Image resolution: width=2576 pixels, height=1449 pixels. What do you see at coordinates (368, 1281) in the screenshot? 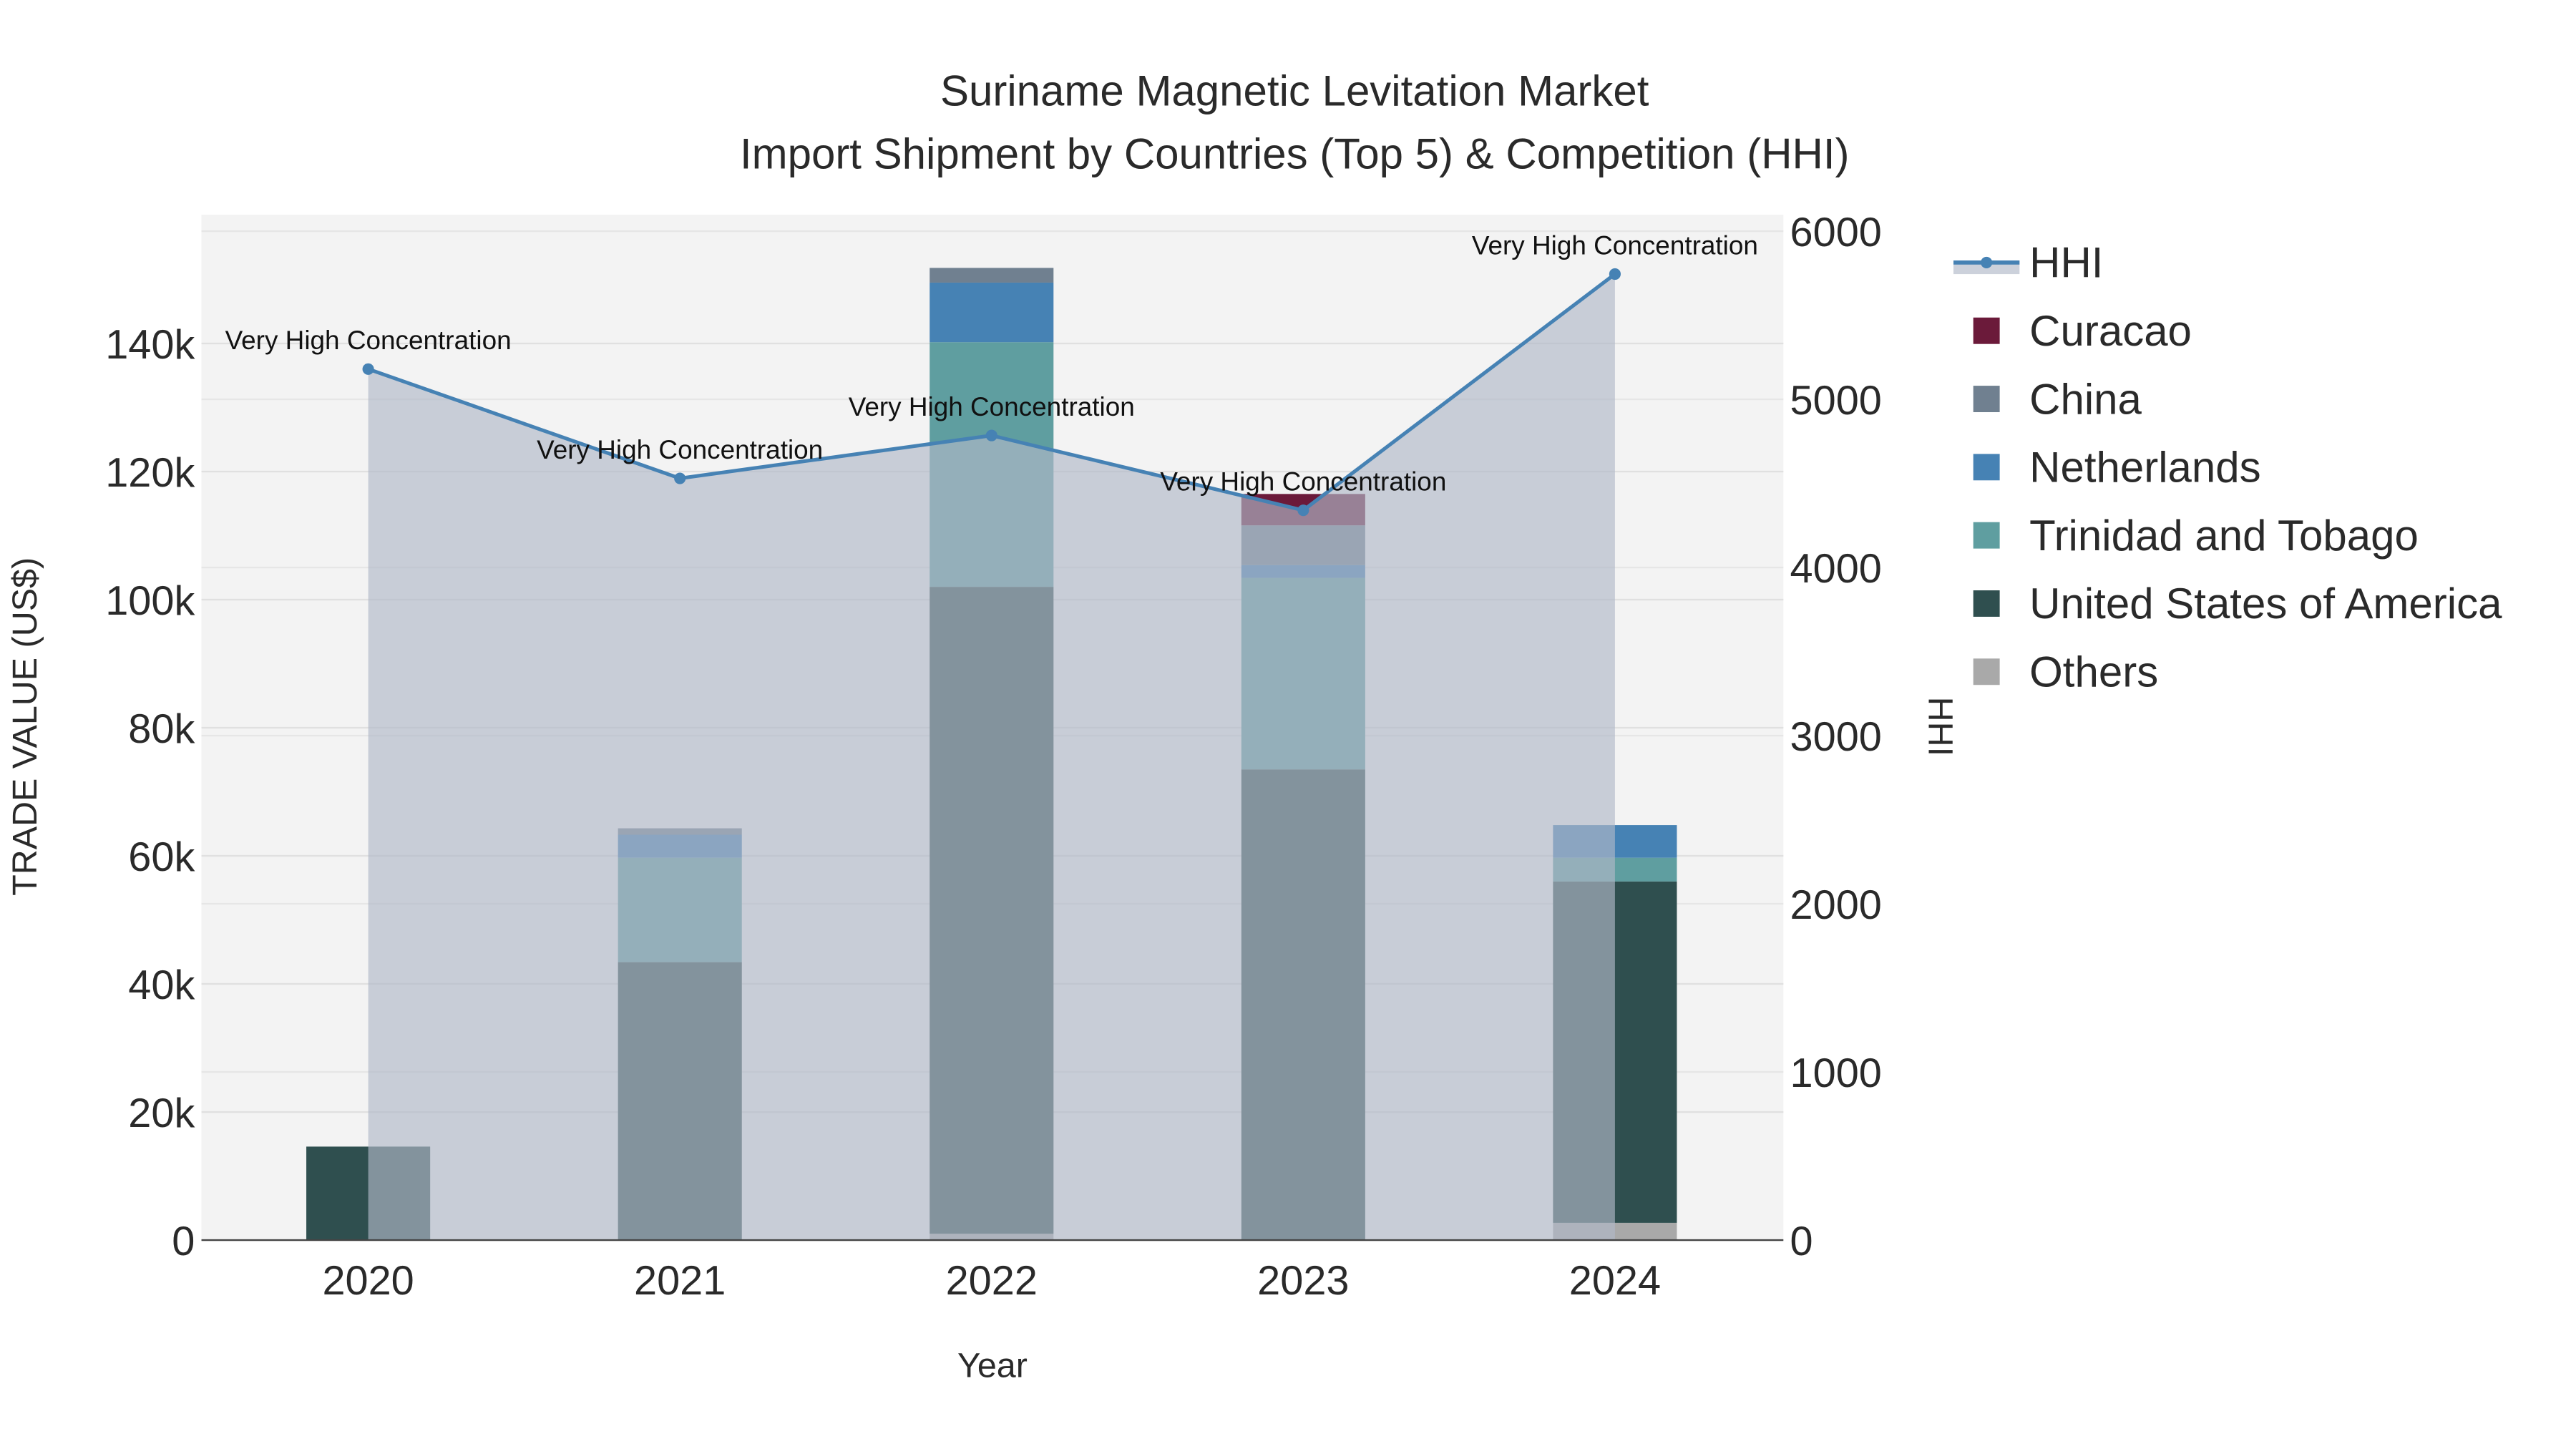
I see `x-tick-label: 2020` at bounding box center [368, 1281].